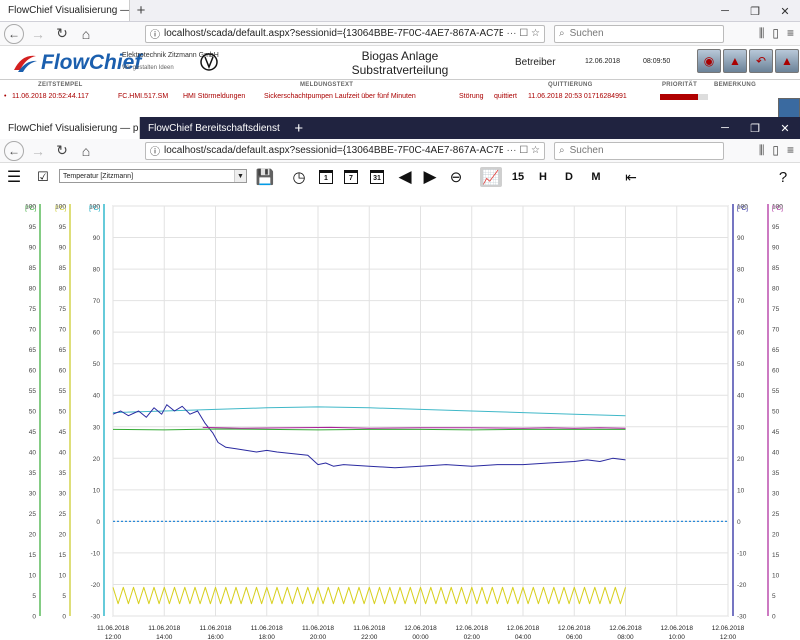 The height and width of the screenshot is (640, 800). Describe the element at coordinates (574, 637) in the screenshot. I see `x-tick-label: 06:00` at that location.